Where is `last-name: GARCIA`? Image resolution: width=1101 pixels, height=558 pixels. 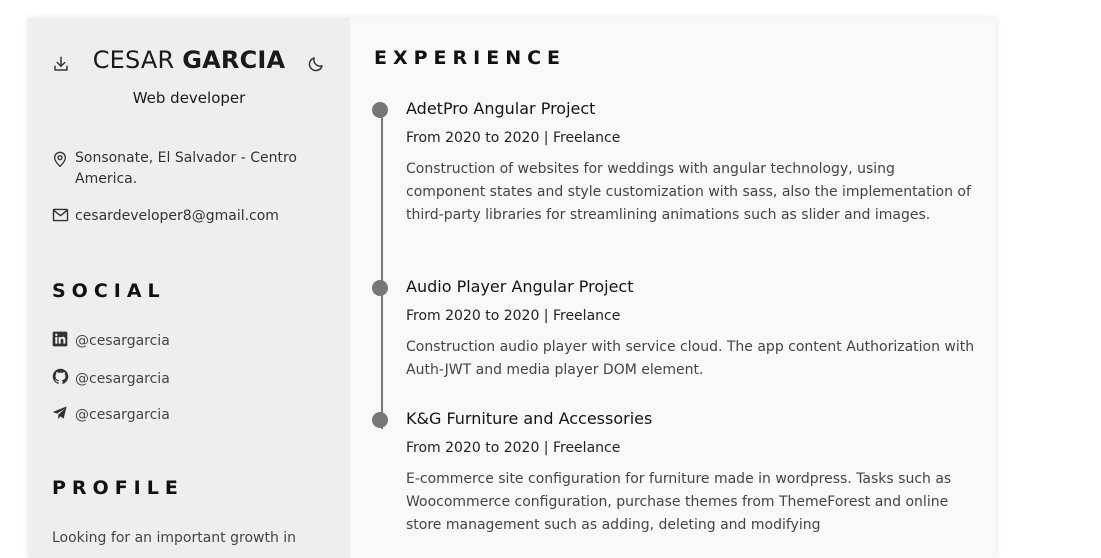
last-name: GARCIA is located at coordinates (234, 60).